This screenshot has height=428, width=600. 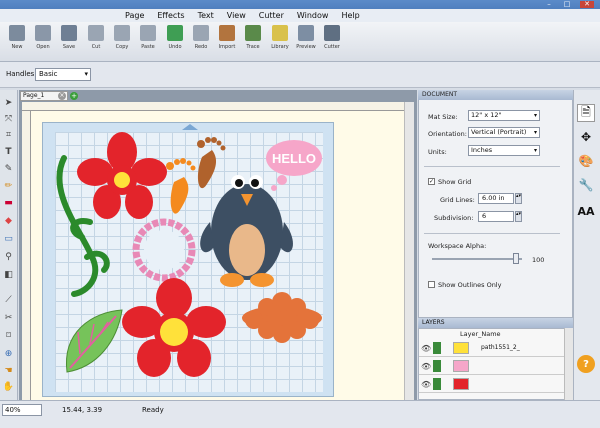 What do you see at coordinates (300, 414) in the screenshot?
I see `status-bar` at bounding box center [300, 414].